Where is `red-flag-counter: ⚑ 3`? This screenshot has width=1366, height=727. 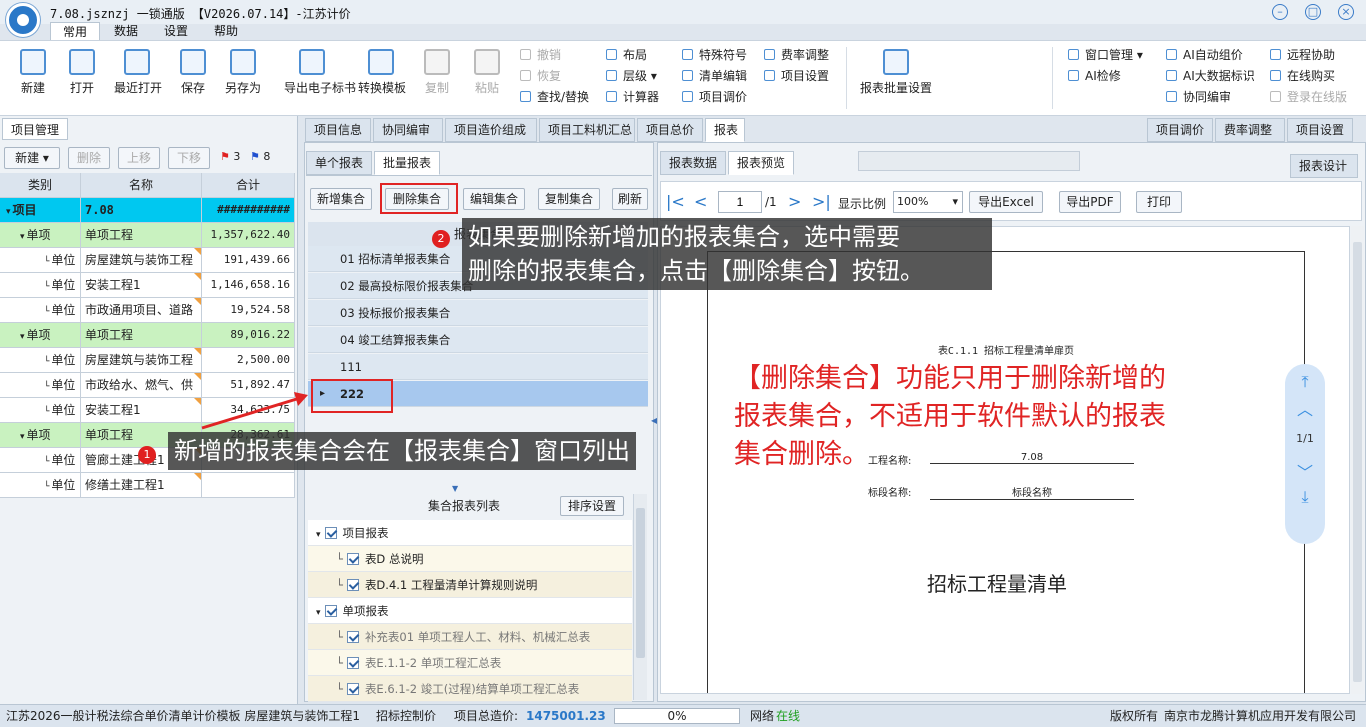 red-flag-counter: ⚑ 3 is located at coordinates (230, 156).